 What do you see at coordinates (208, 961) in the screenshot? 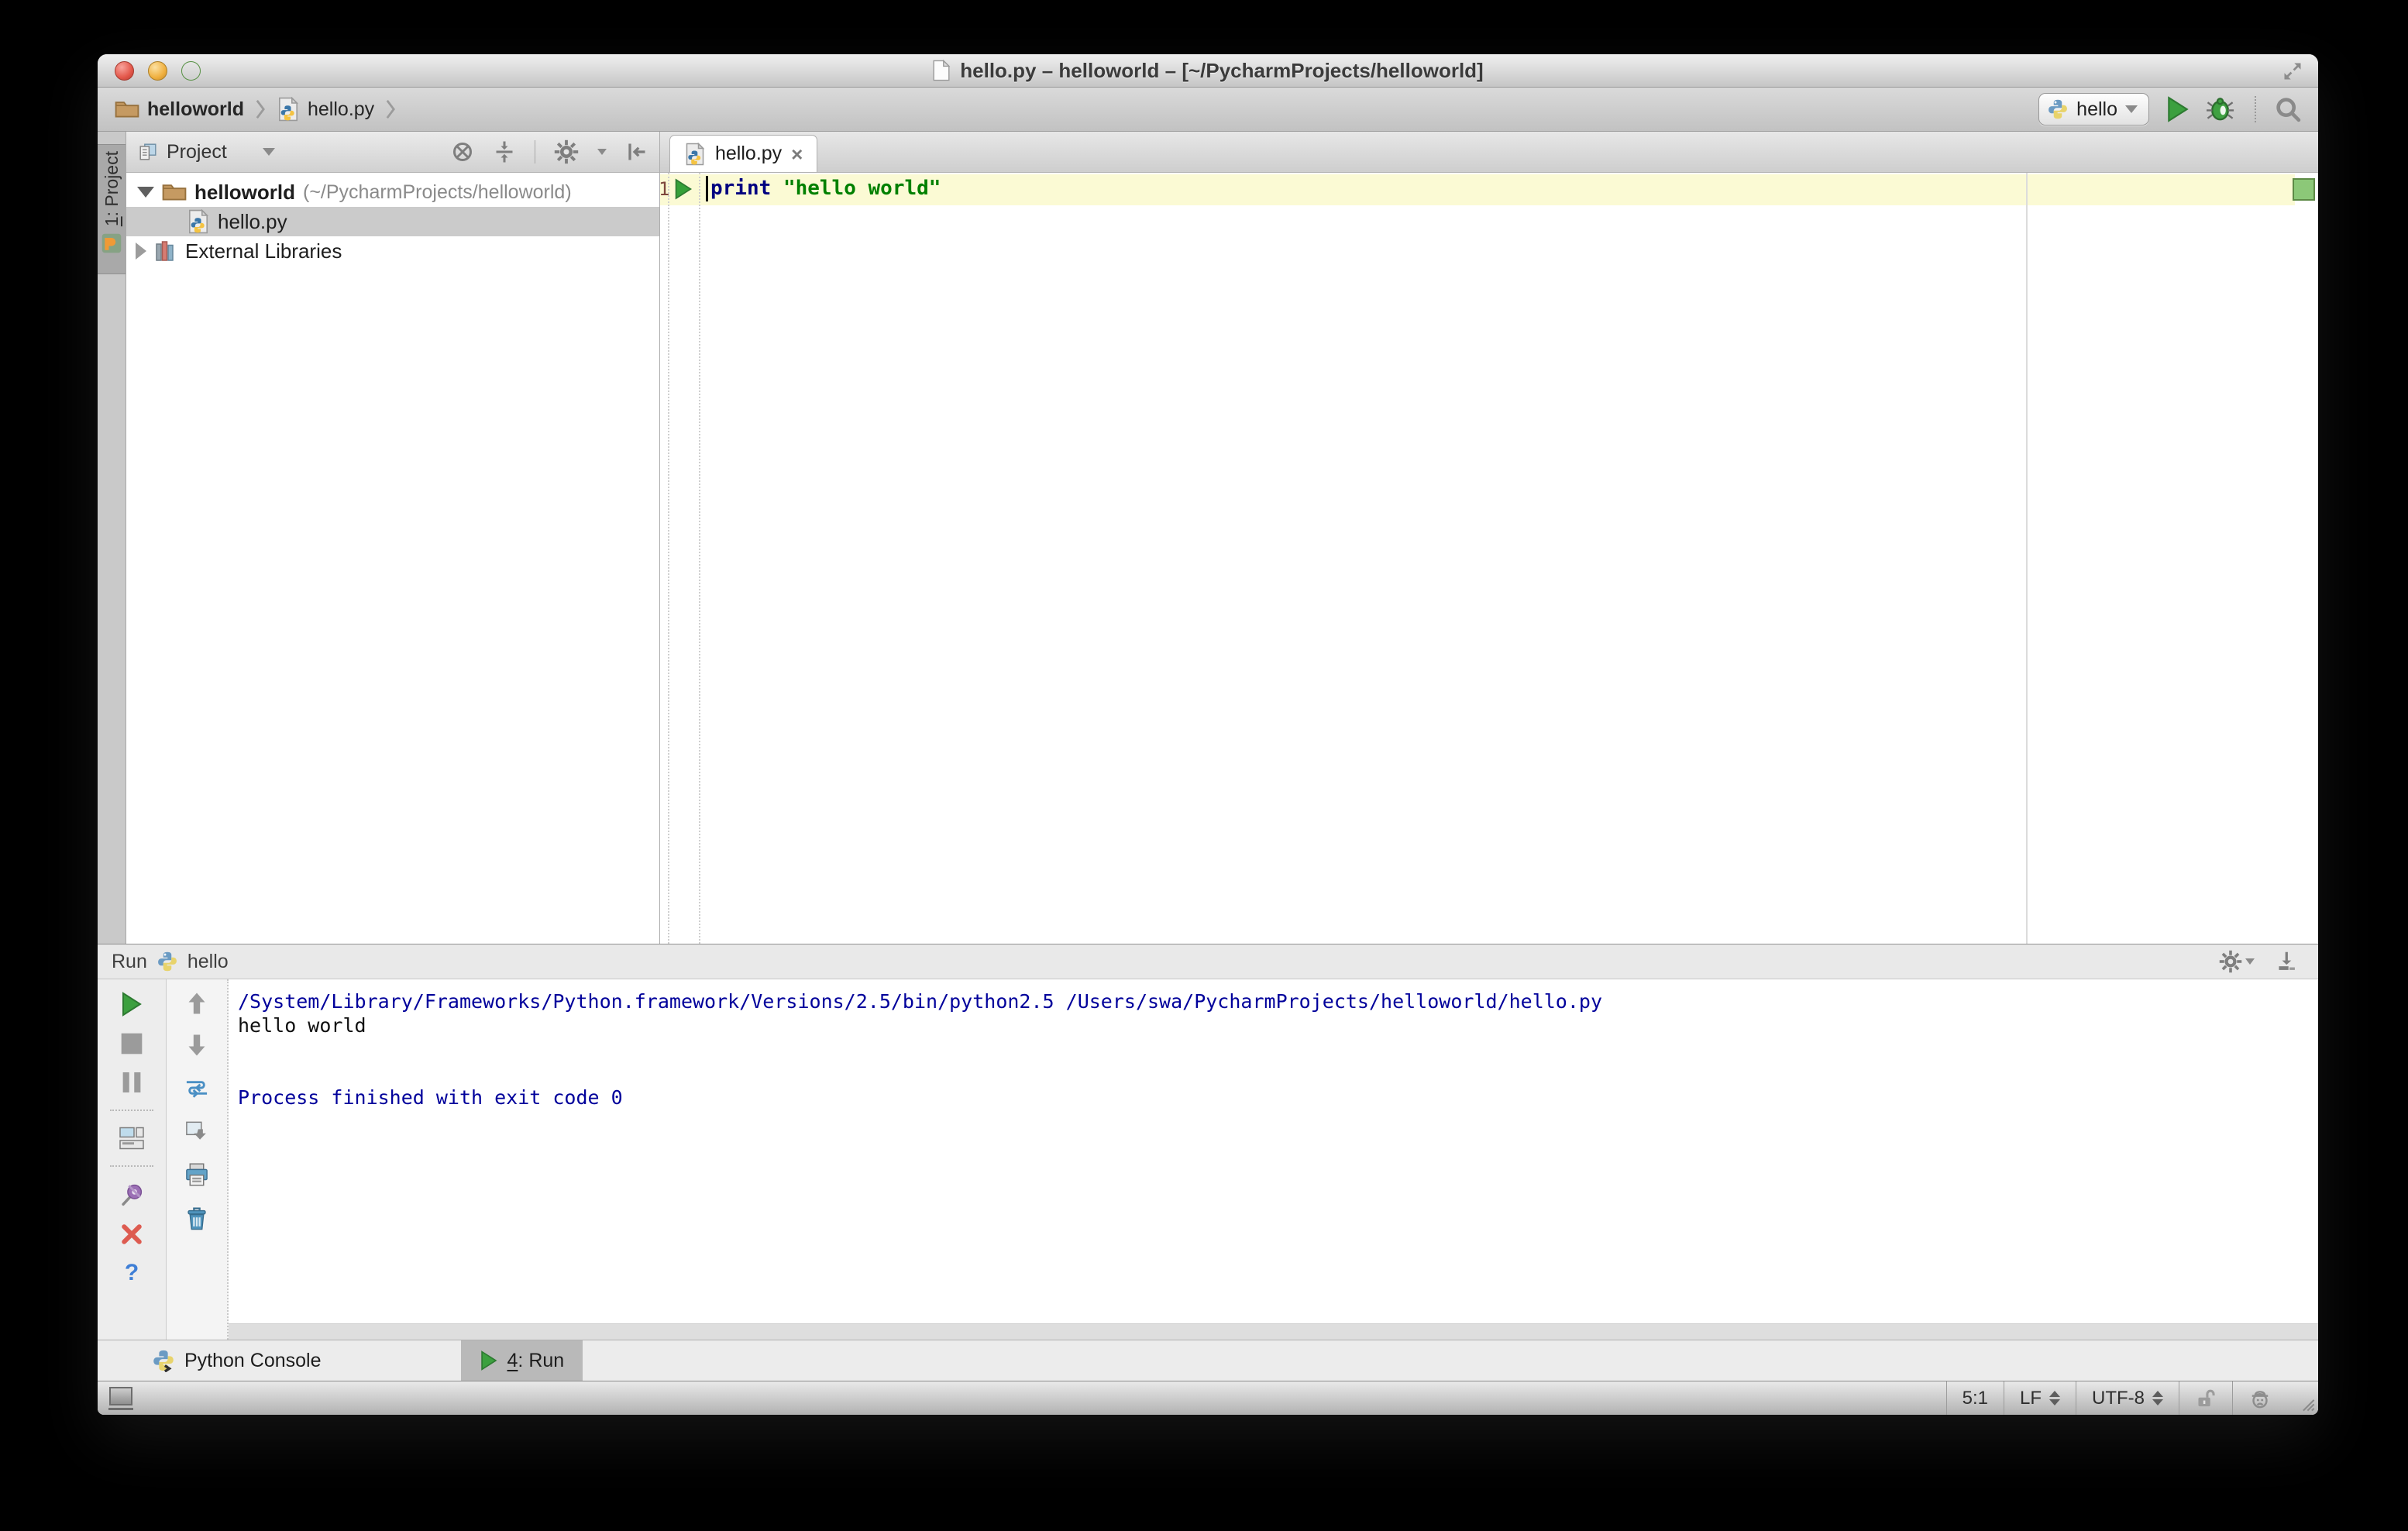
I see `run-config-name: hello` at bounding box center [208, 961].